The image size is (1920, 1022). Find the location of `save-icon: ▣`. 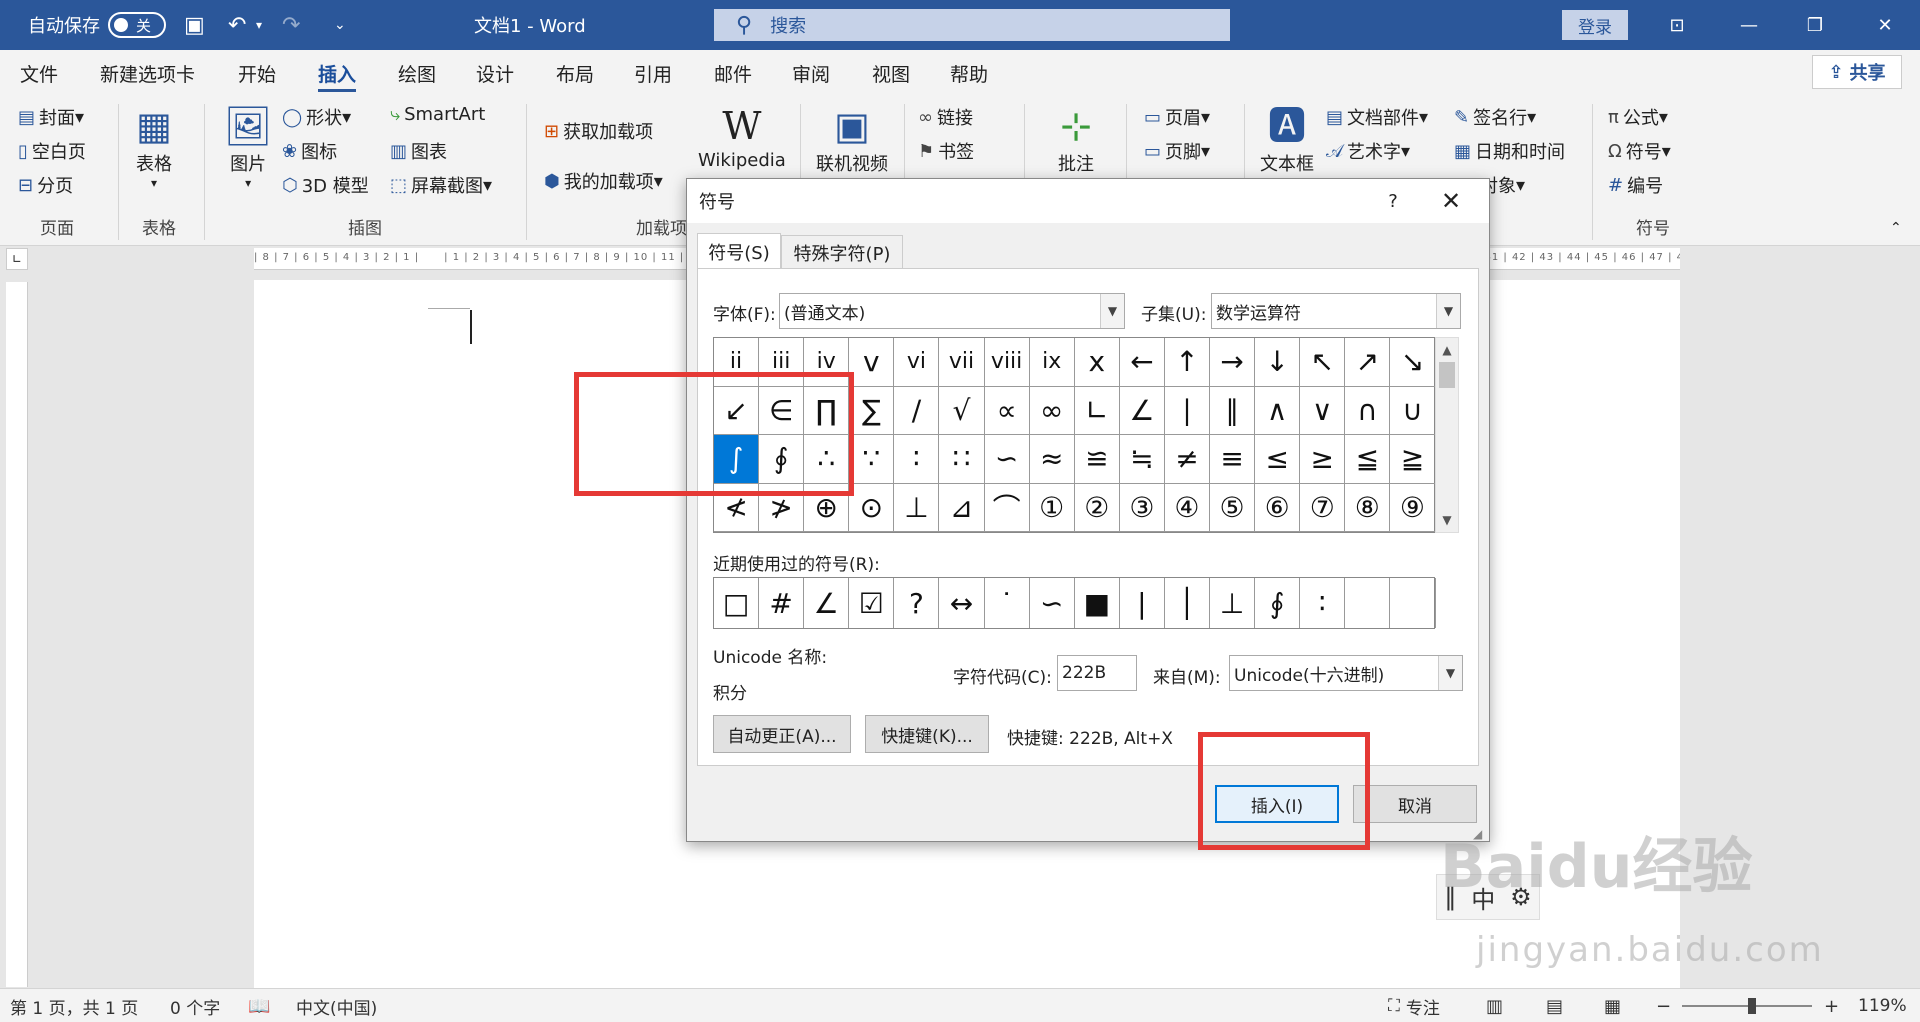

save-icon: ▣ is located at coordinates (194, 25).